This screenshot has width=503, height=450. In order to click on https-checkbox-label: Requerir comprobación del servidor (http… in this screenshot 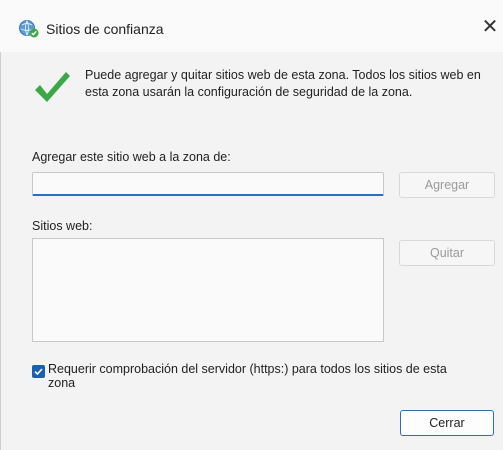, I will do `click(248, 376)`.